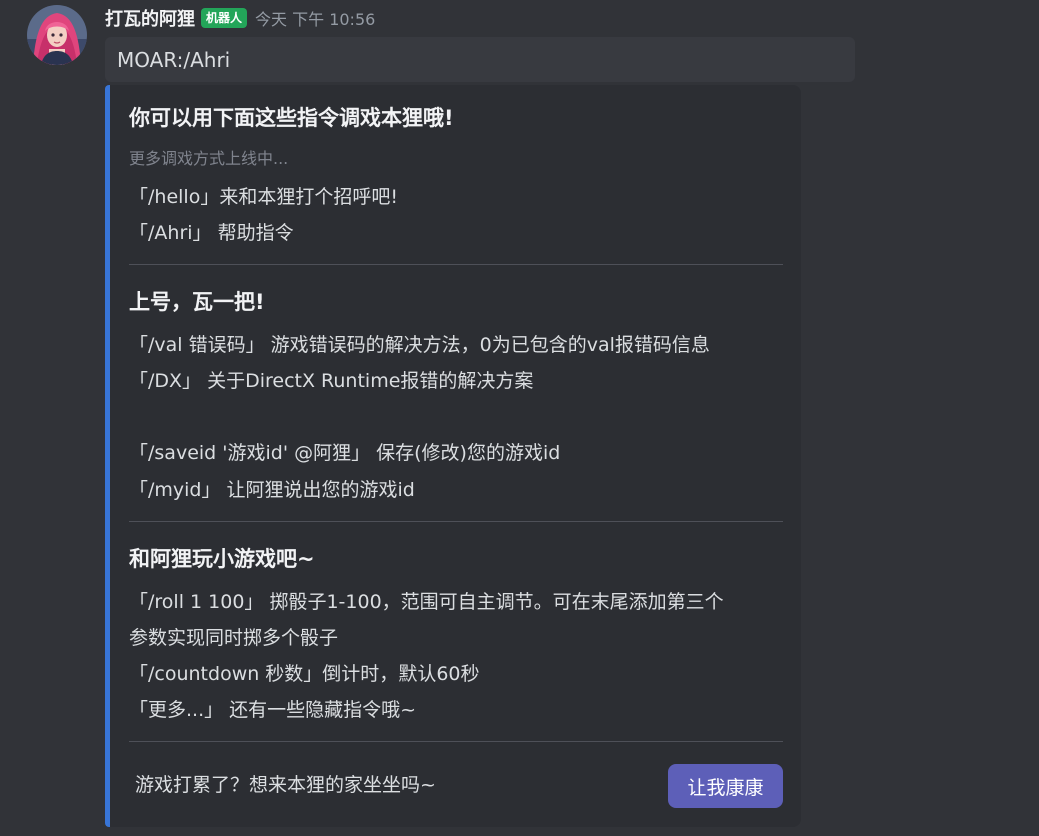 This screenshot has height=836, width=1039. Describe the element at coordinates (174, 59) in the screenshot. I see `message-text: MOAR:/Ahri` at that location.